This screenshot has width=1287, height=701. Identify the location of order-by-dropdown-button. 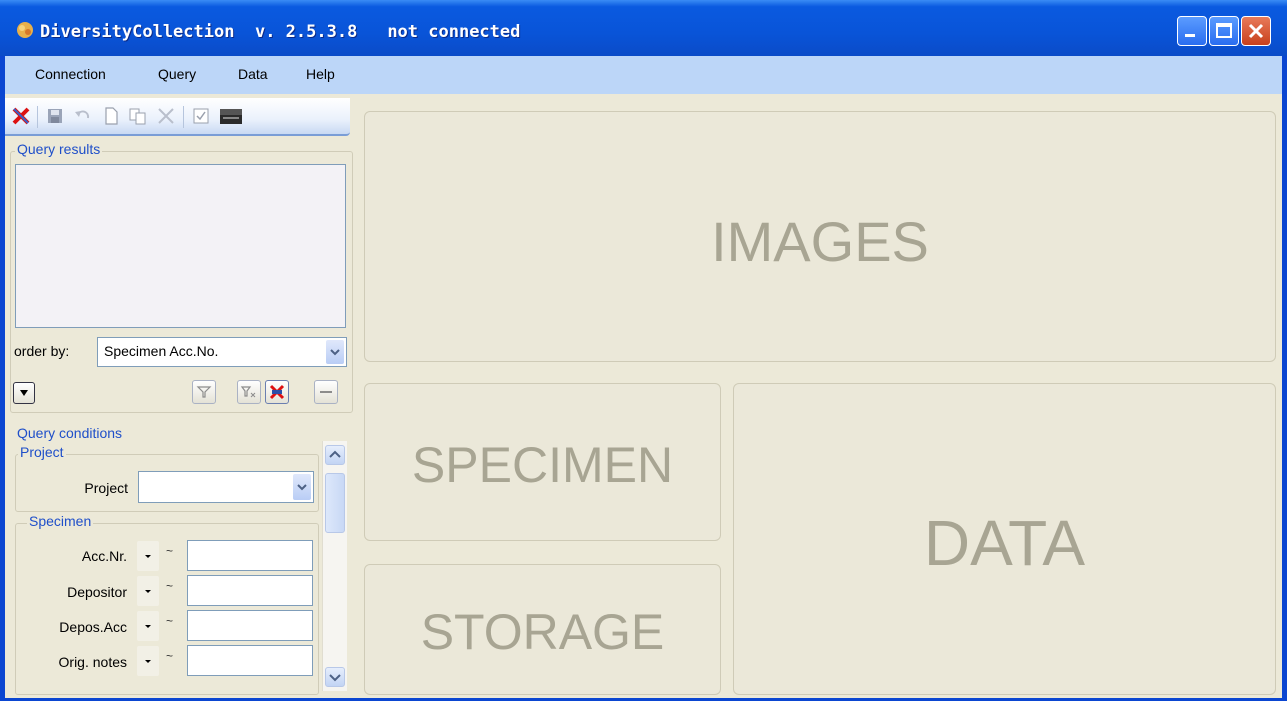
(335, 352).